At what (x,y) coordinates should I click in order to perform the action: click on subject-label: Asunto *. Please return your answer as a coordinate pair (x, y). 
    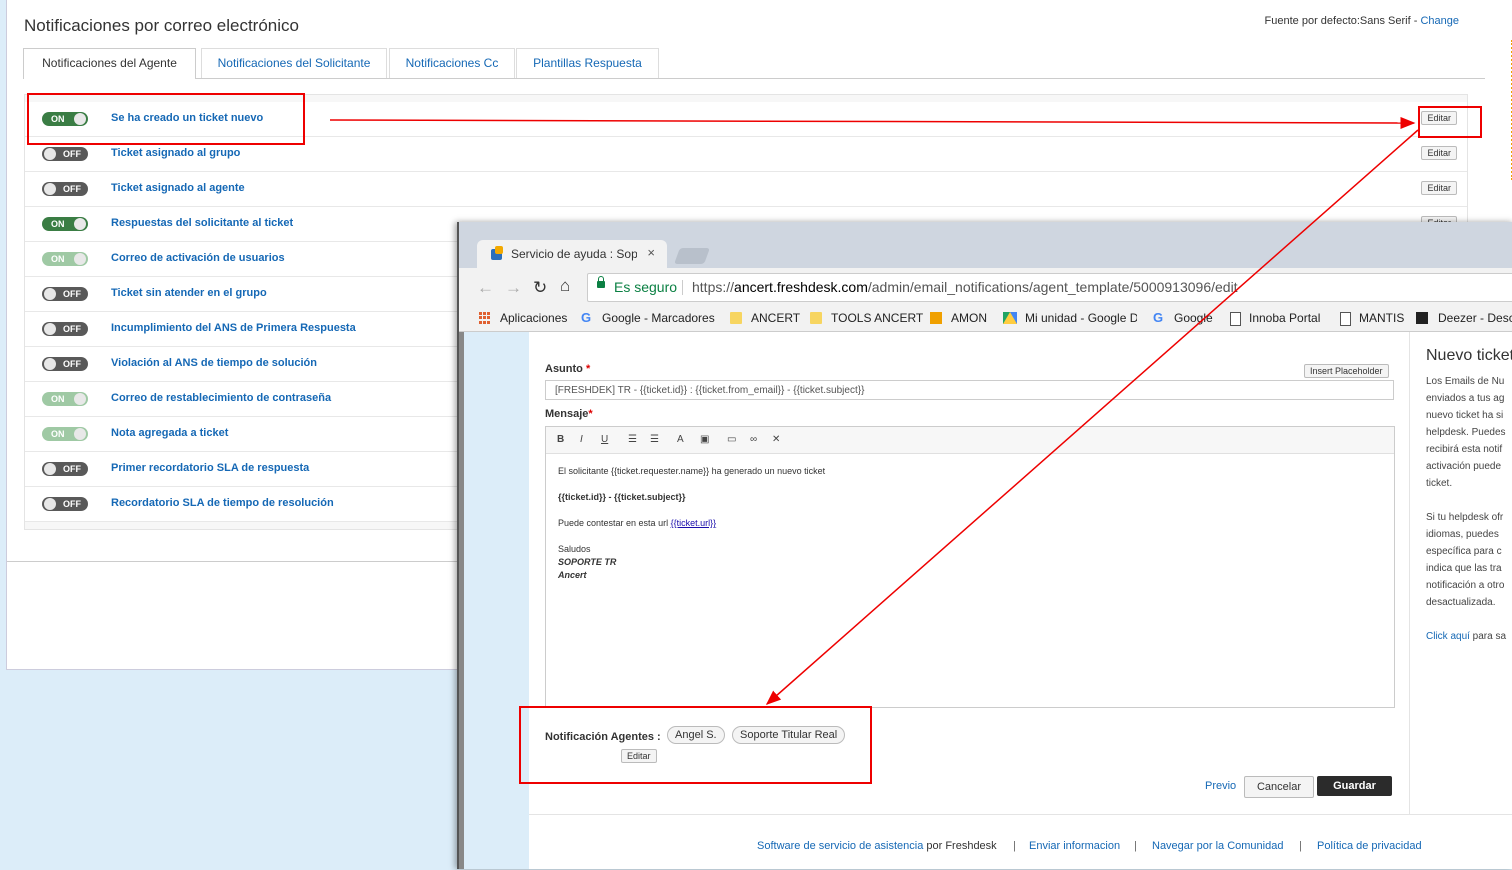
    Looking at the image, I should click on (568, 369).